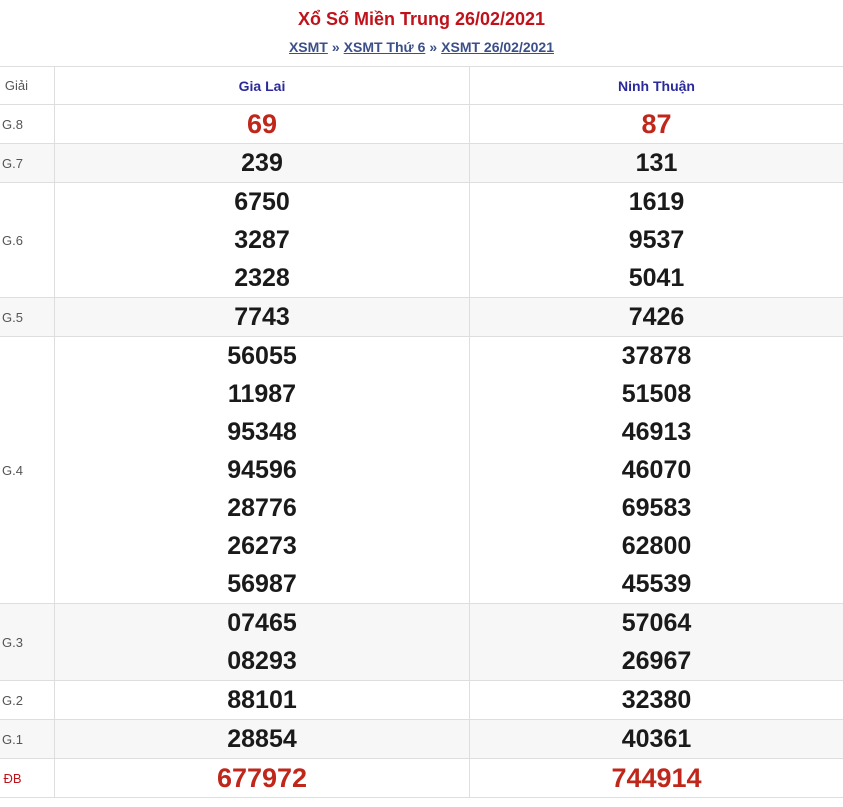  I want to click on result-number: 28776, so click(262, 508).